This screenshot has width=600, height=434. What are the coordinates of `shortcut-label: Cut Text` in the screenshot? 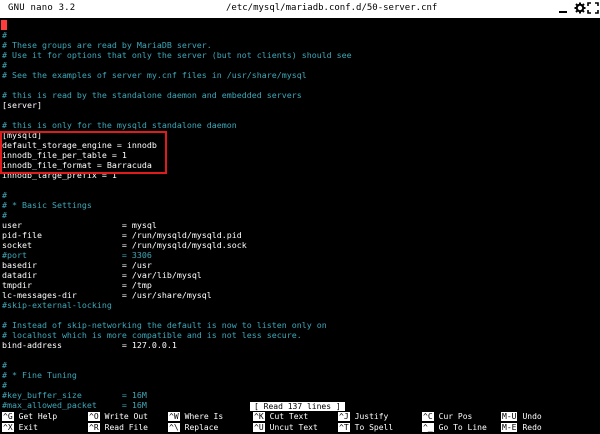 It's located at (289, 416).